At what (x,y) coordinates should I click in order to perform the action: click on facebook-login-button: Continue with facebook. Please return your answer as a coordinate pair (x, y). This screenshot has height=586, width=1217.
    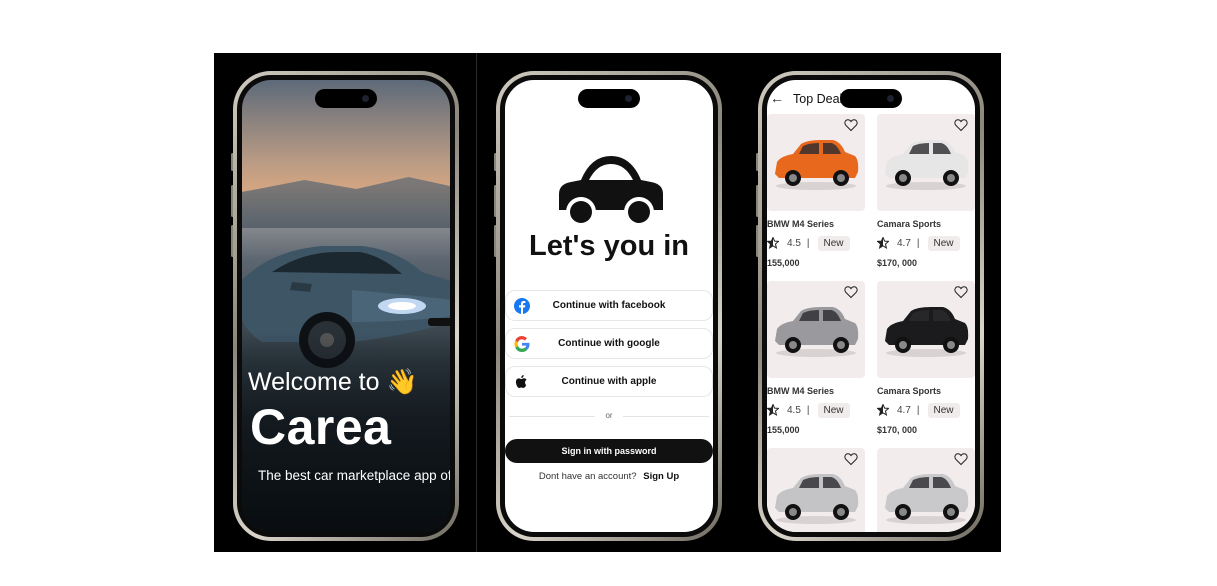
    Looking at the image, I should click on (609, 305).